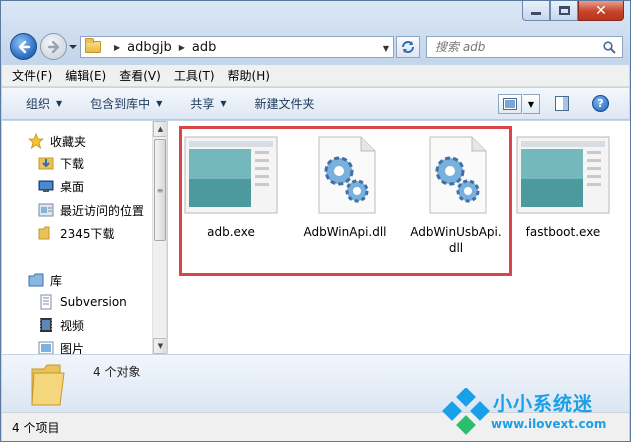 The height and width of the screenshot is (442, 631). Describe the element at coordinates (73, 47) in the screenshot. I see `history-dropdown-icon` at that location.